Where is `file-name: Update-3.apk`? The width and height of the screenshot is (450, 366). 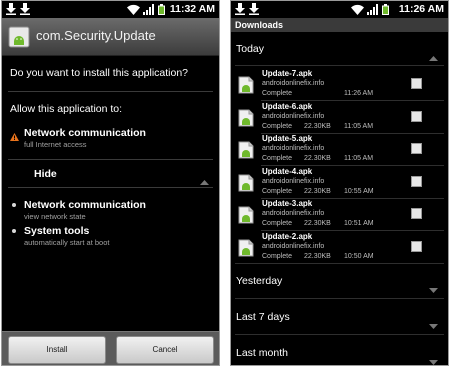 file-name: Update-3.apk is located at coordinates (287, 203).